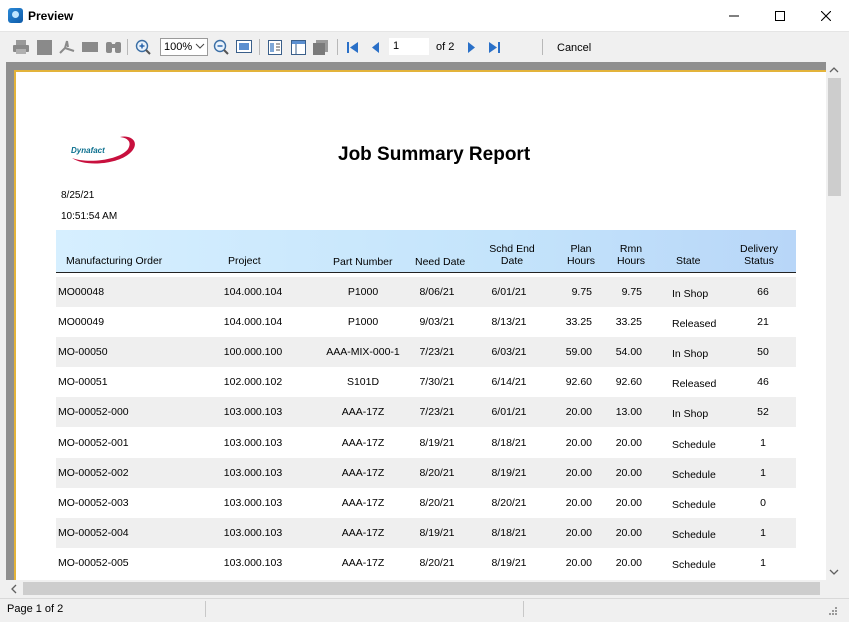 The image size is (849, 622). I want to click on vertical-scroll-thumb, so click(834, 137).